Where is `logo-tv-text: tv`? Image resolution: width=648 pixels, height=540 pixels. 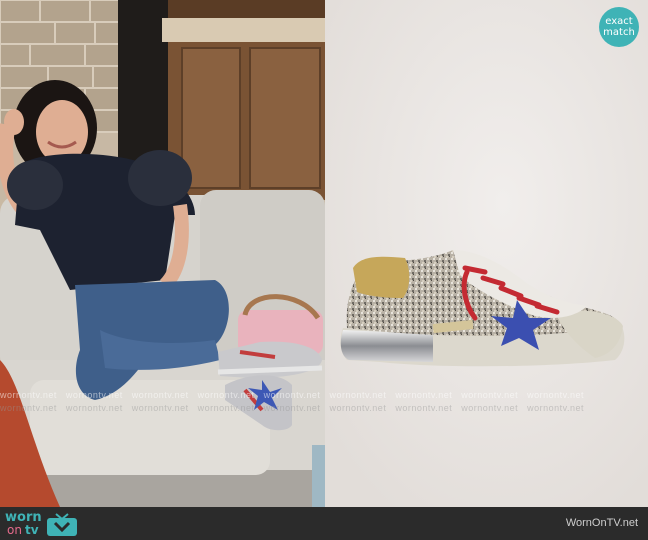 logo-tv-text: tv is located at coordinates (32, 530).